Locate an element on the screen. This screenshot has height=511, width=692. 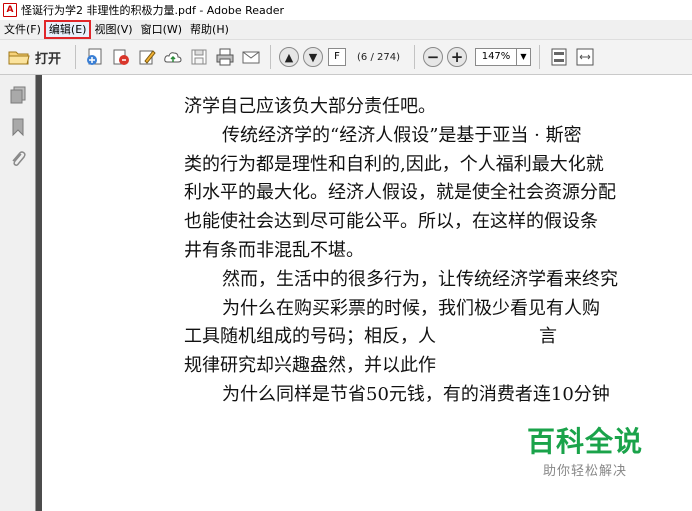
text-line: 井有条而非混乱不堪。 is located at coordinates (274, 250).